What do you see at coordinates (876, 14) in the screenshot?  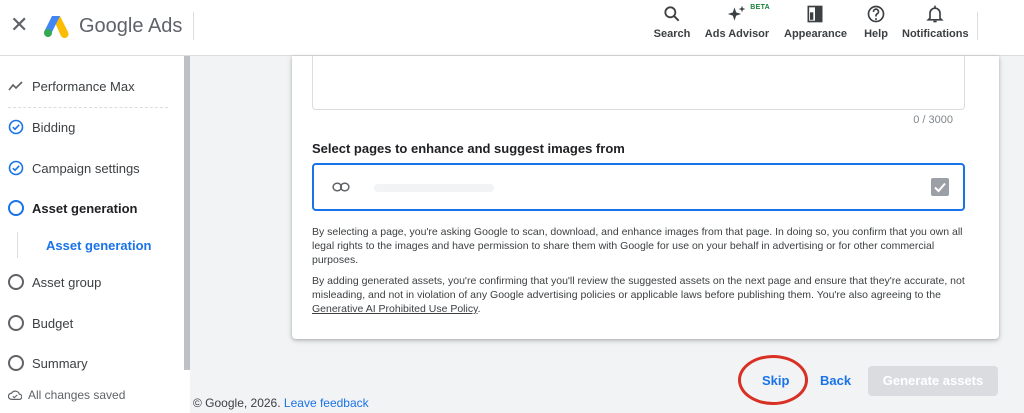 I see `help-icon` at bounding box center [876, 14].